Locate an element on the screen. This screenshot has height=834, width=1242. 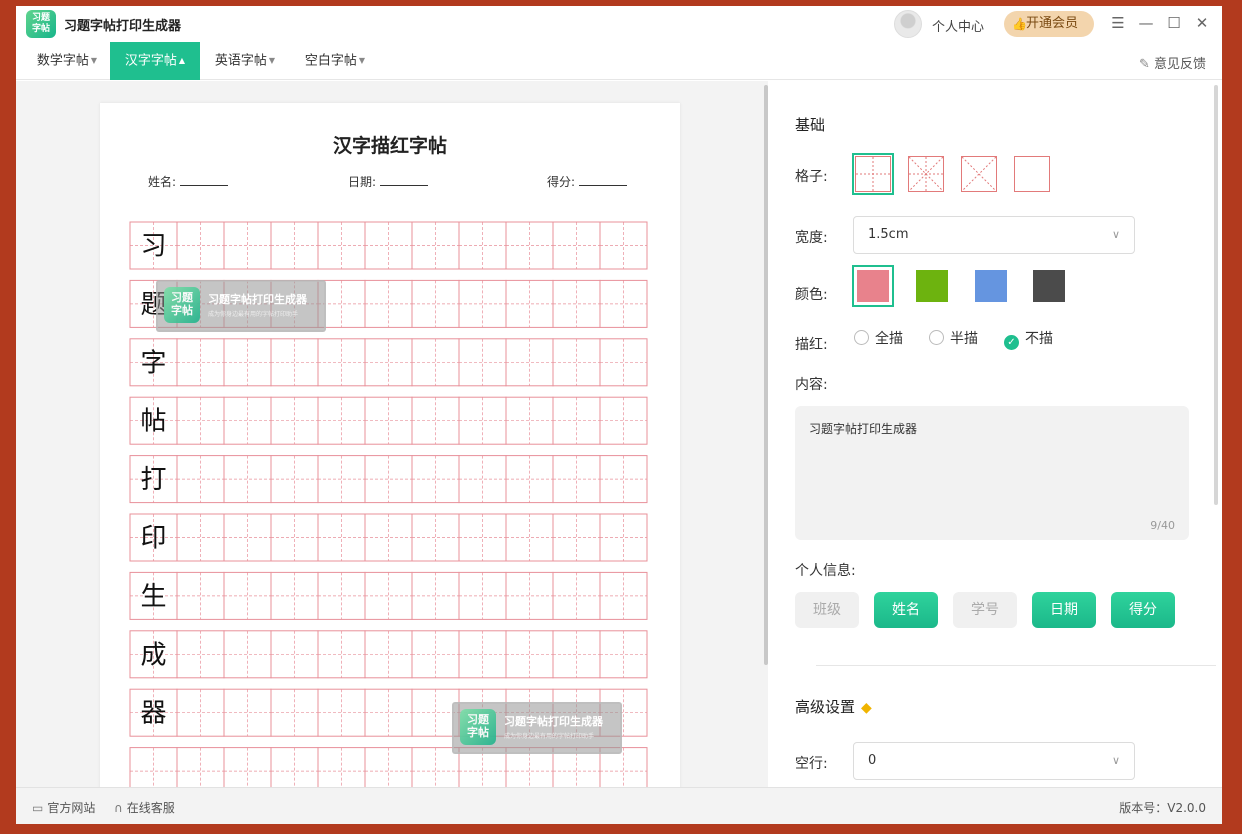
grid-style-mi is located at coordinates (926, 174).